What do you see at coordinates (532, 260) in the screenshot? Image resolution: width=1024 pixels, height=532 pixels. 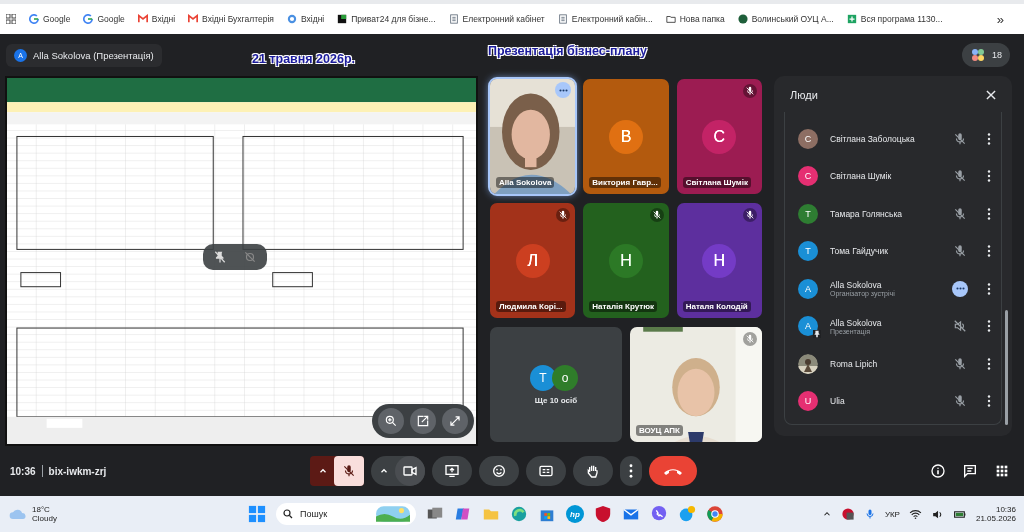 I see `avatar: Л` at bounding box center [532, 260].